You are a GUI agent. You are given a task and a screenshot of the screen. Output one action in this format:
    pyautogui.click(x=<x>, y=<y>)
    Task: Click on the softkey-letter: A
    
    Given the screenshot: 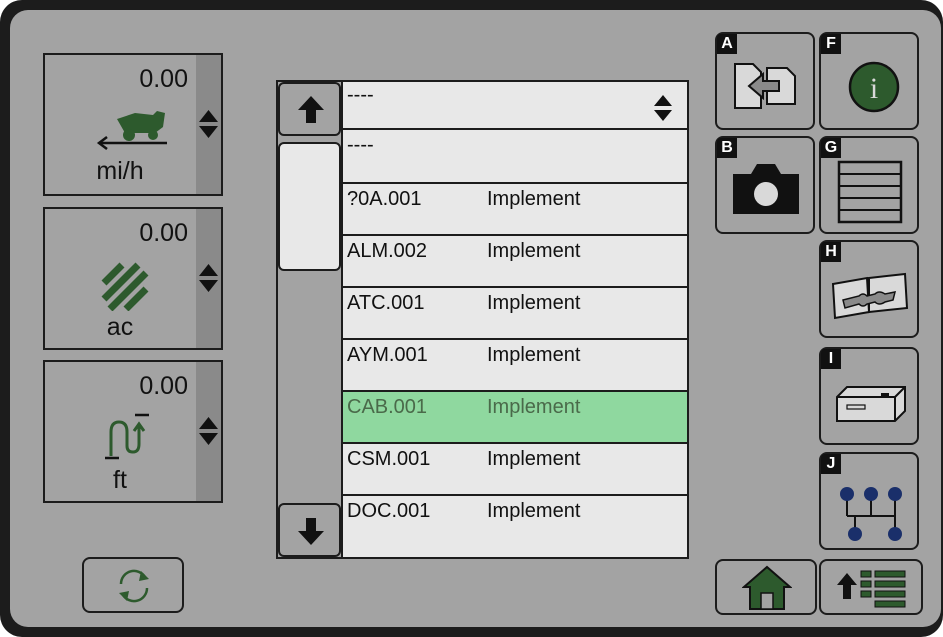 What is the action you would take?
    pyautogui.click(x=727, y=44)
    